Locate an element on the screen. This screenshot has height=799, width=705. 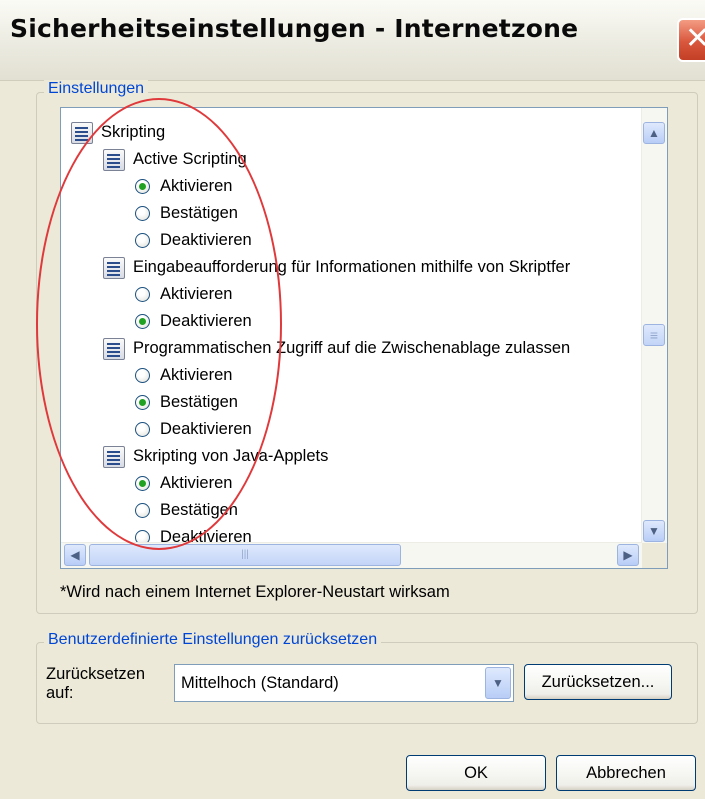
category-item: Skripting is located at coordinates (118, 132).